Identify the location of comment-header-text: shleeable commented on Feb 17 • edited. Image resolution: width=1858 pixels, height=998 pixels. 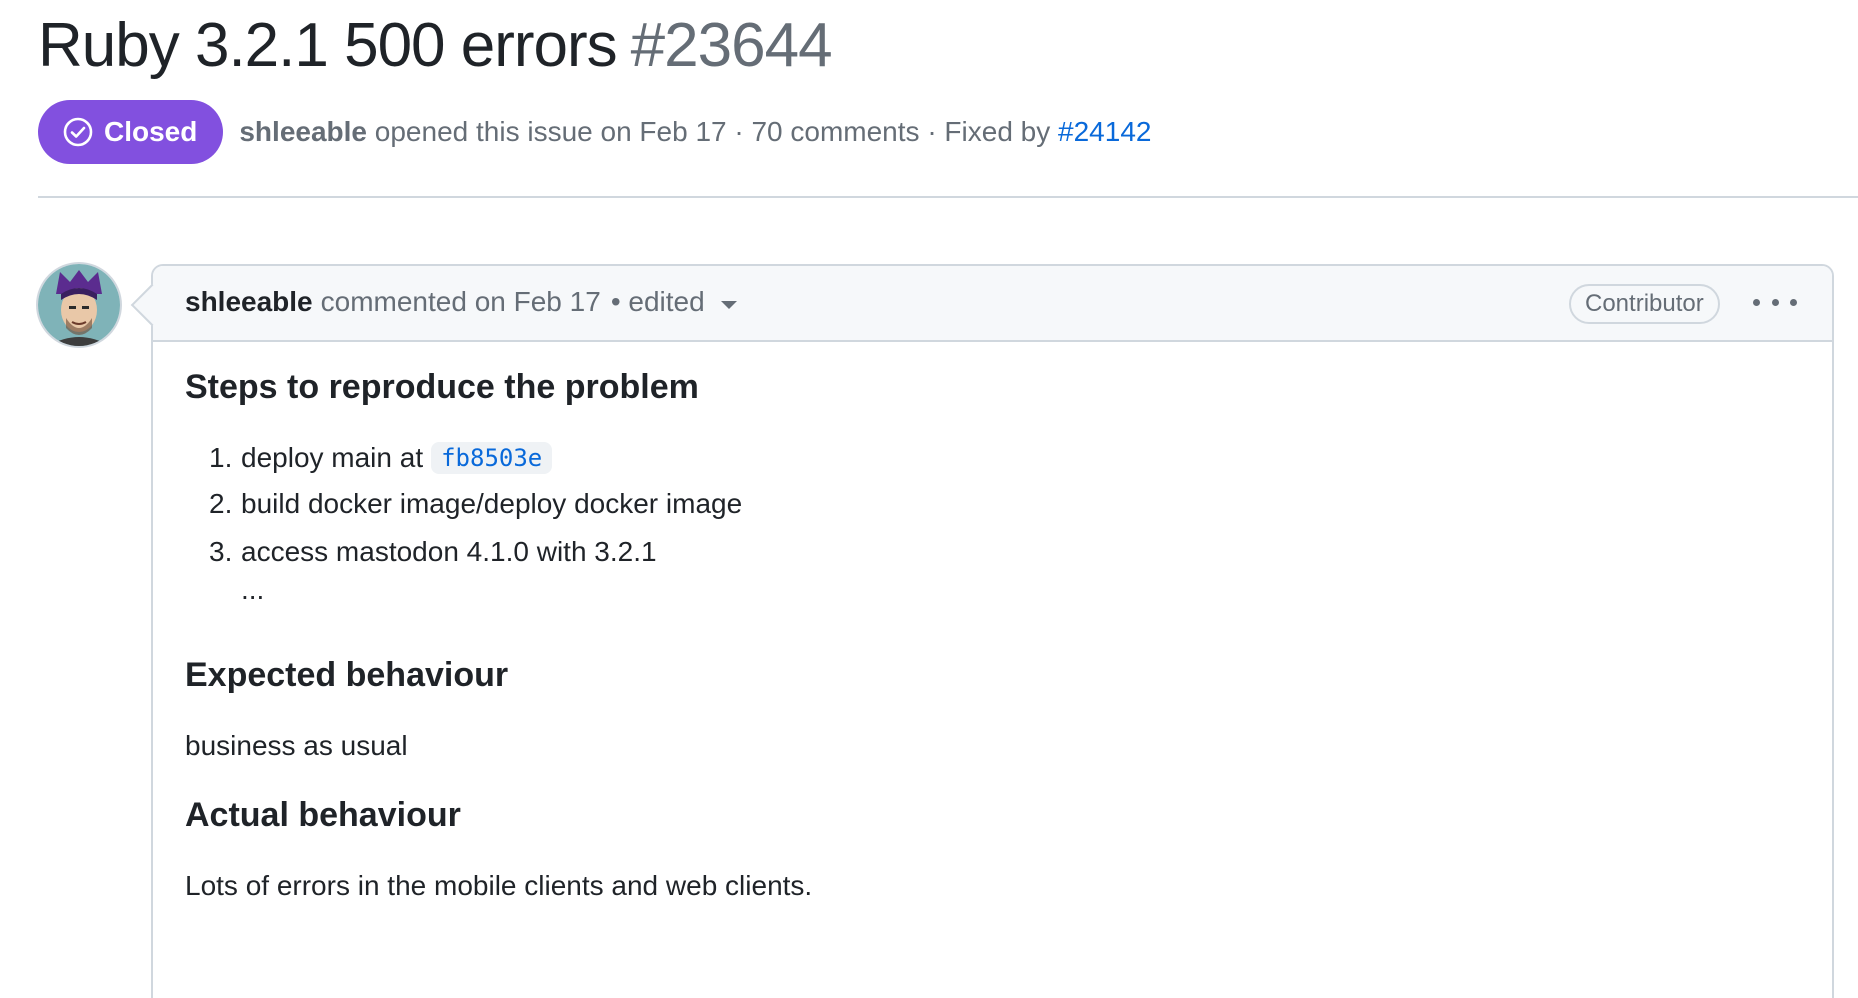
(461, 302).